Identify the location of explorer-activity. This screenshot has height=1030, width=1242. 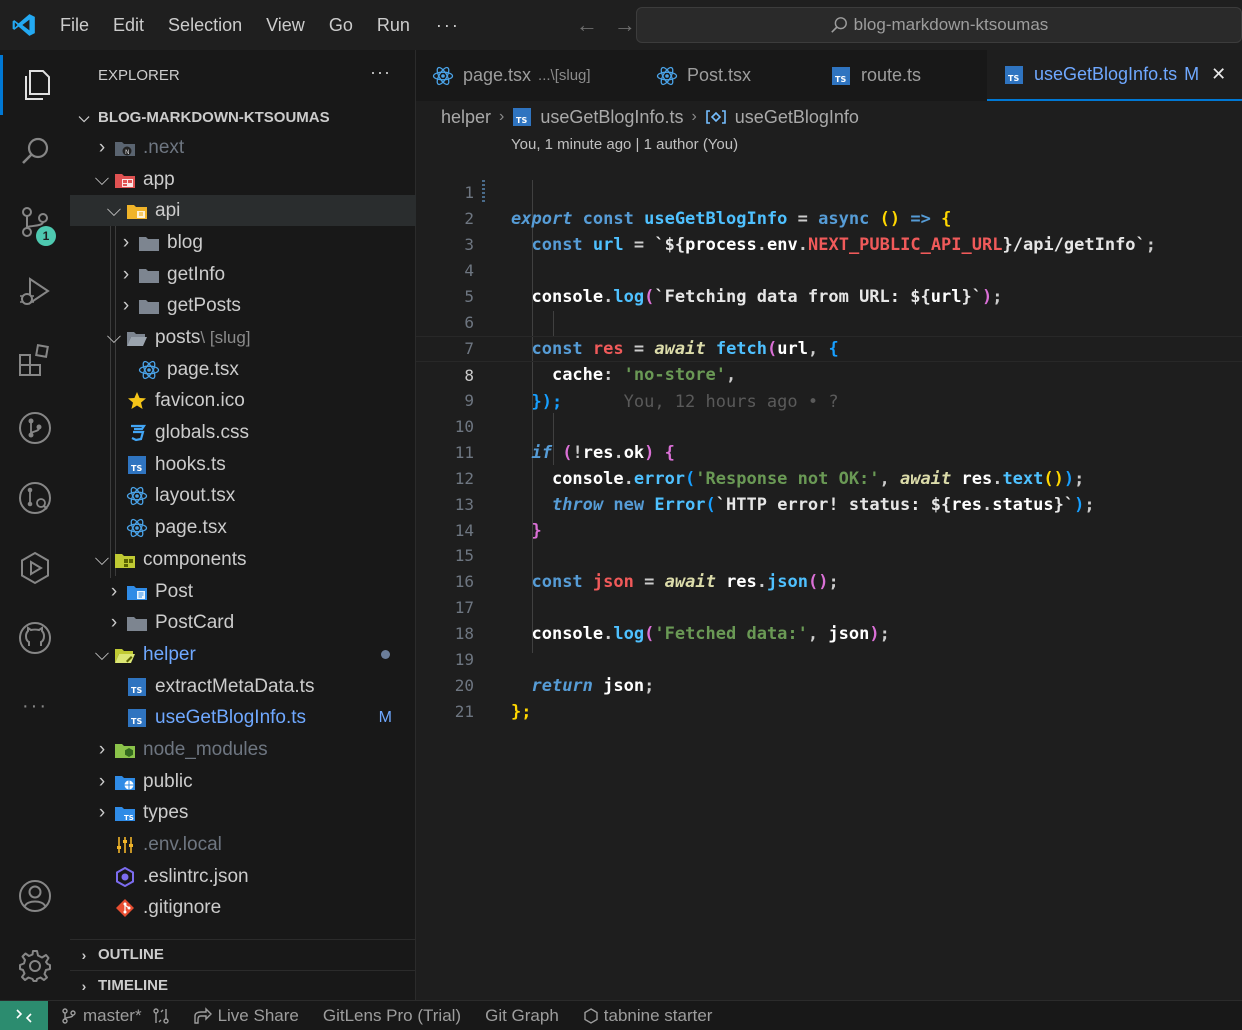
(35, 85).